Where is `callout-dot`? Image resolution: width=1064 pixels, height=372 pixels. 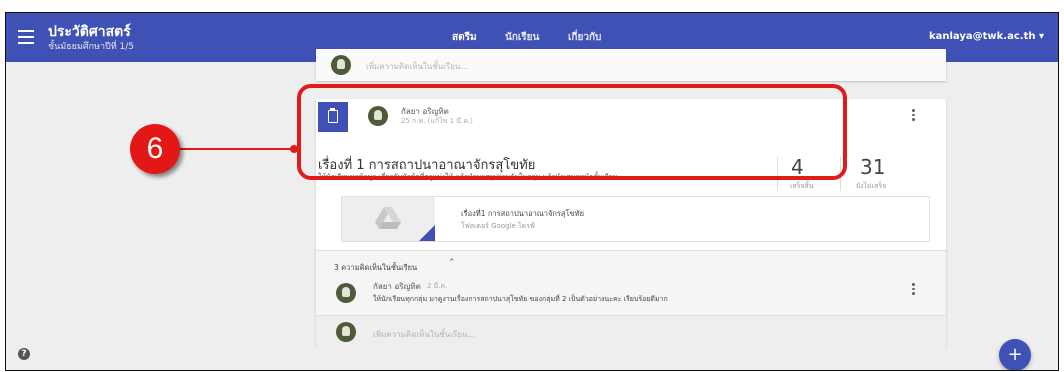 callout-dot is located at coordinates (294, 149).